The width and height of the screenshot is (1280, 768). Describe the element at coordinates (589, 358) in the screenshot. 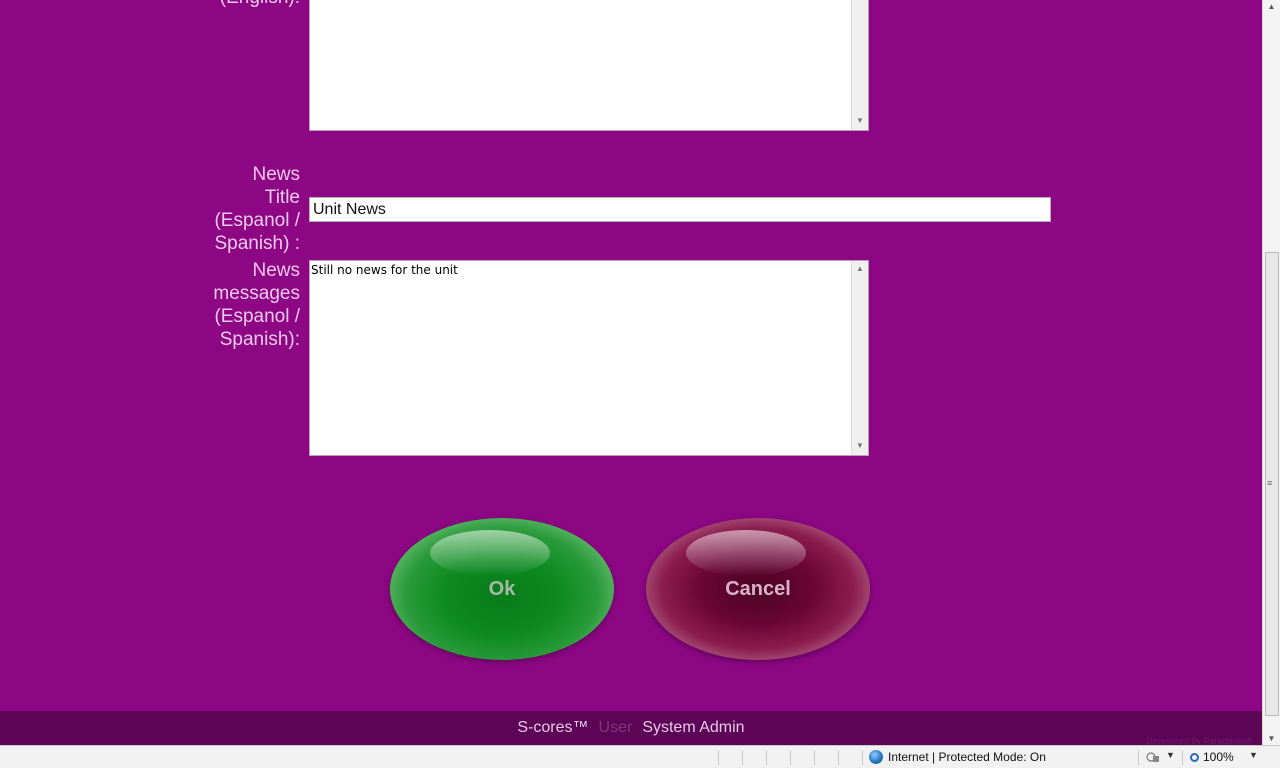

I see `news-messages-spanish-textarea: Still no news for the unit ▲ ▼` at that location.